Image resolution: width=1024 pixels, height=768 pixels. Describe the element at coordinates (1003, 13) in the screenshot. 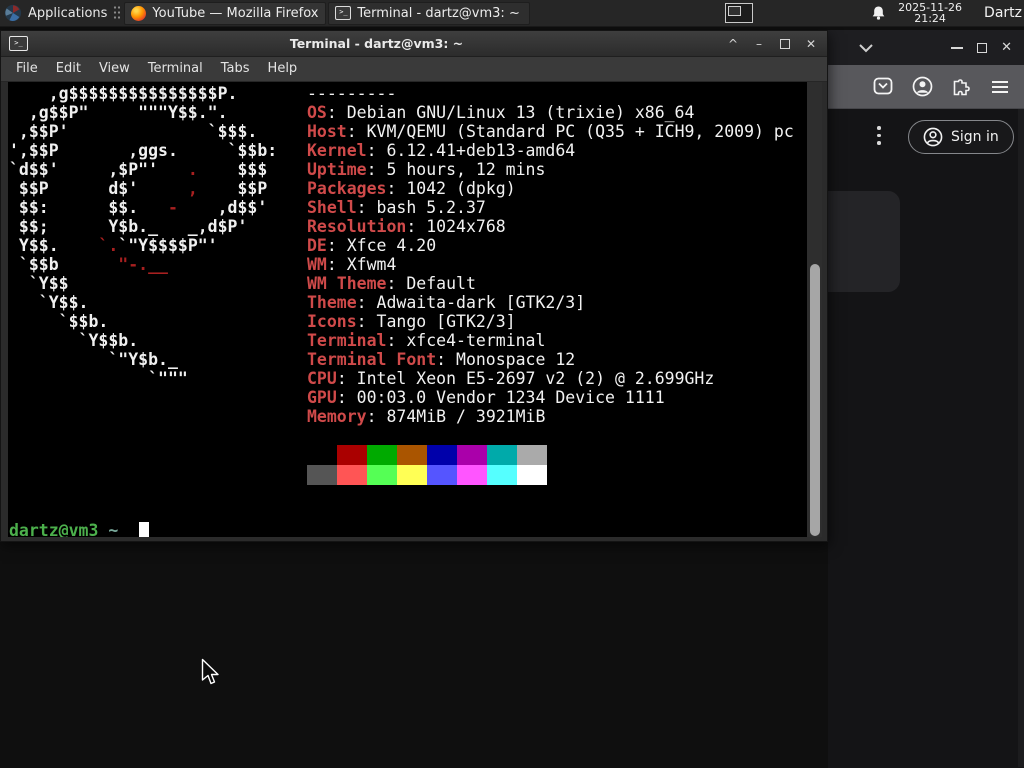

I see `user-label: Dartz` at that location.